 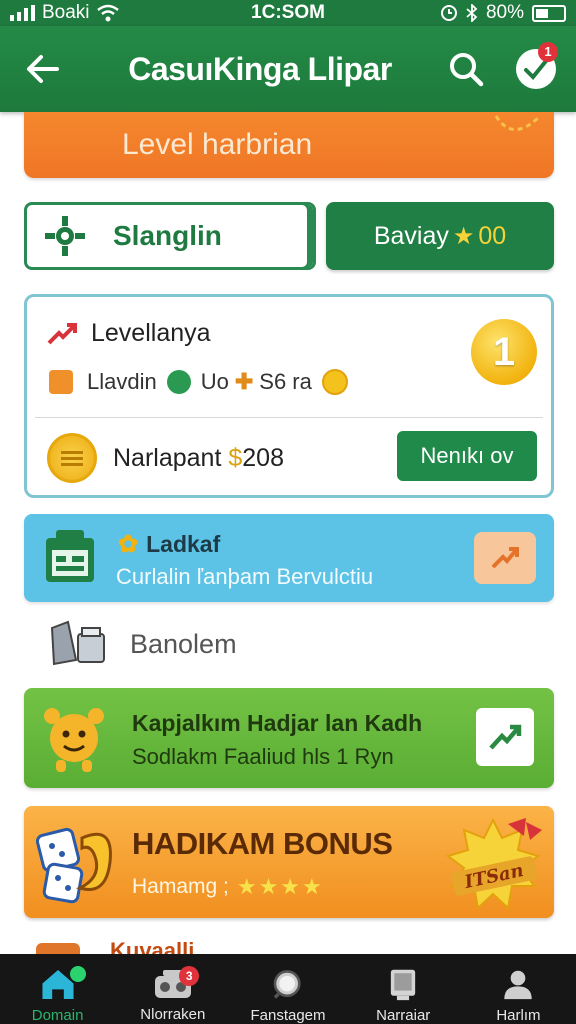 What do you see at coordinates (235, 457) in the screenshot?
I see `points-prefix: $` at bounding box center [235, 457].